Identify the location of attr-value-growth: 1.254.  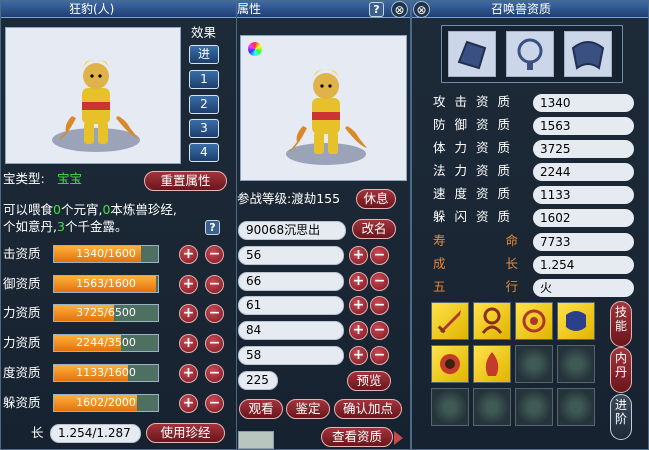
(583, 265).